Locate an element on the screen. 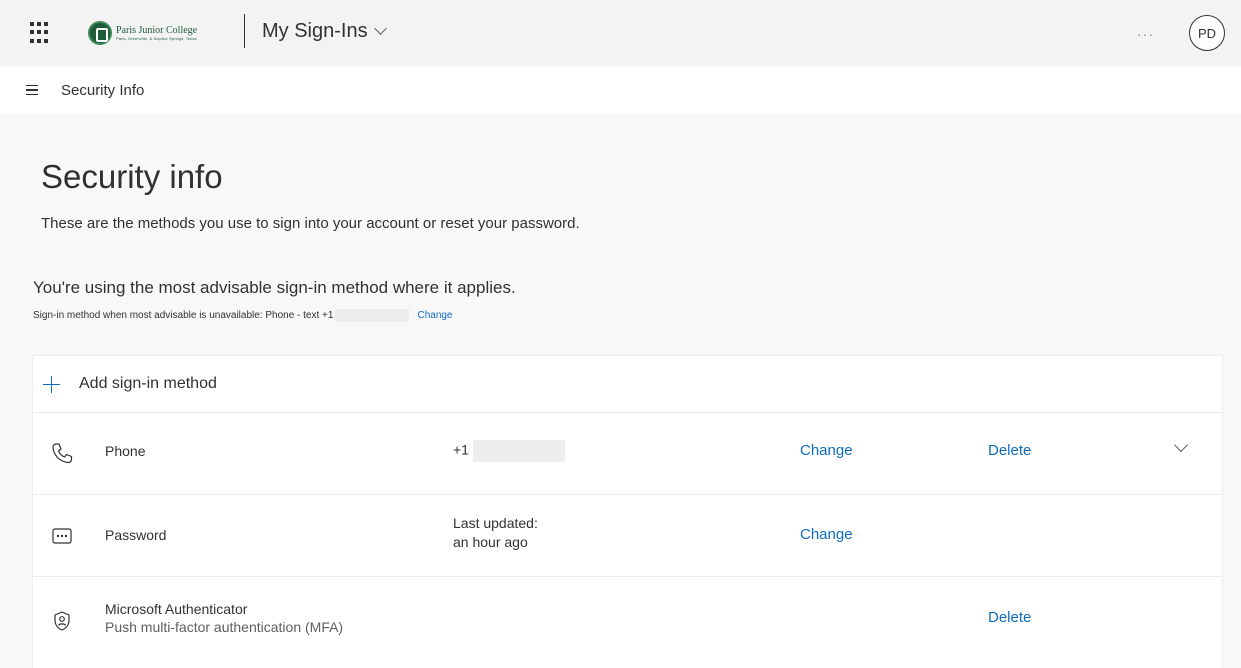 This screenshot has width=1241, height=668. authenticator-icon is located at coordinates (62, 621).